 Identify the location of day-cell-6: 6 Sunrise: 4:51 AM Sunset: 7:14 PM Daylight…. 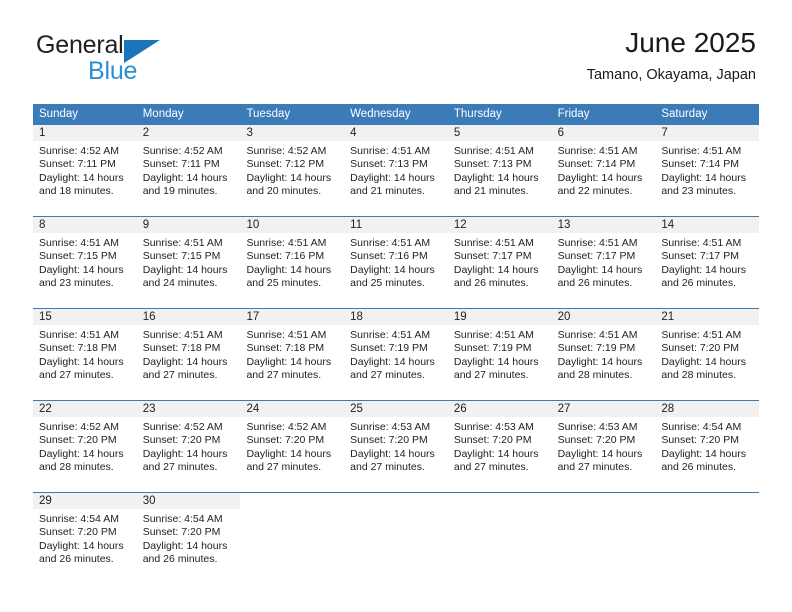
(603, 170).